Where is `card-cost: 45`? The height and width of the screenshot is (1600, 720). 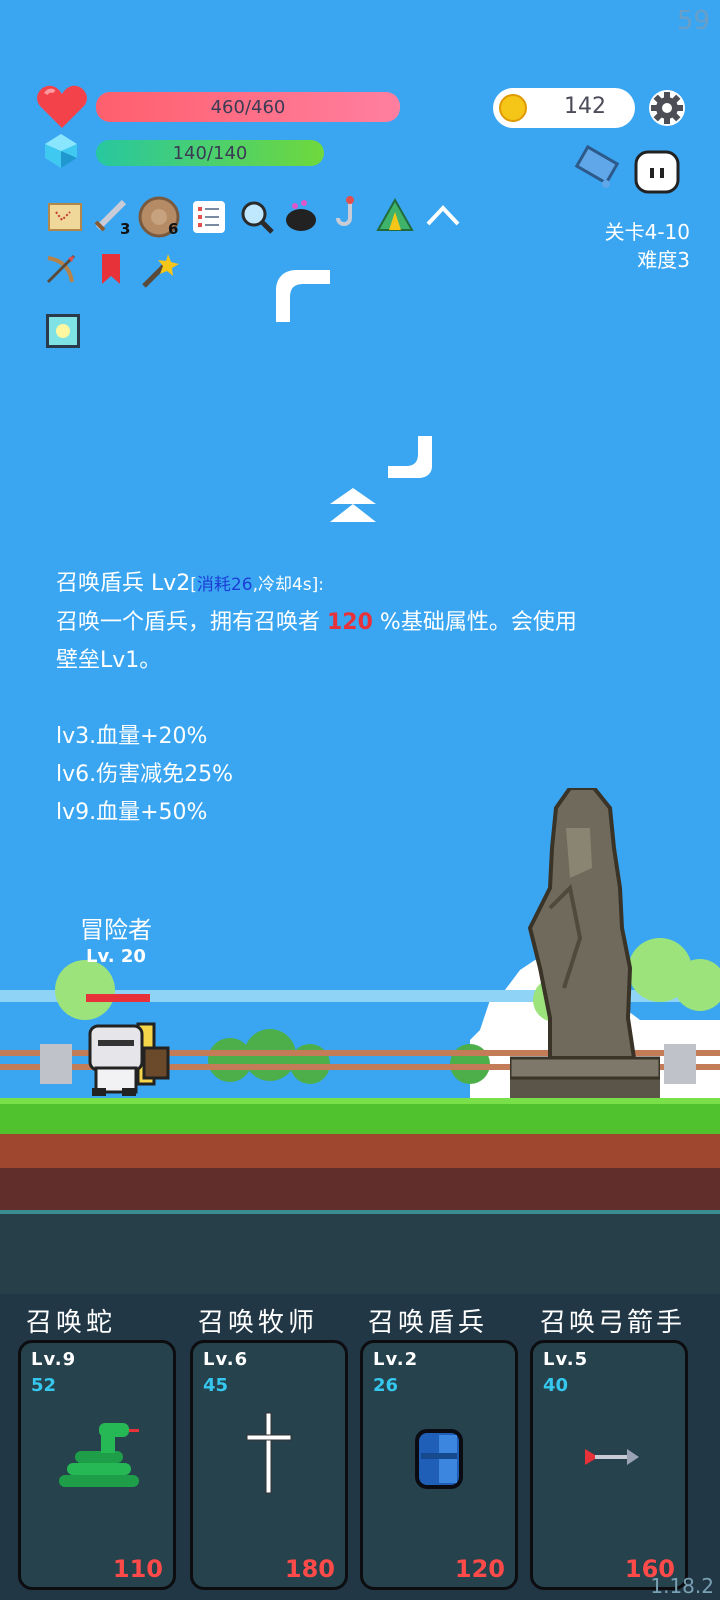
card-cost: 45 is located at coordinates (216, 1385).